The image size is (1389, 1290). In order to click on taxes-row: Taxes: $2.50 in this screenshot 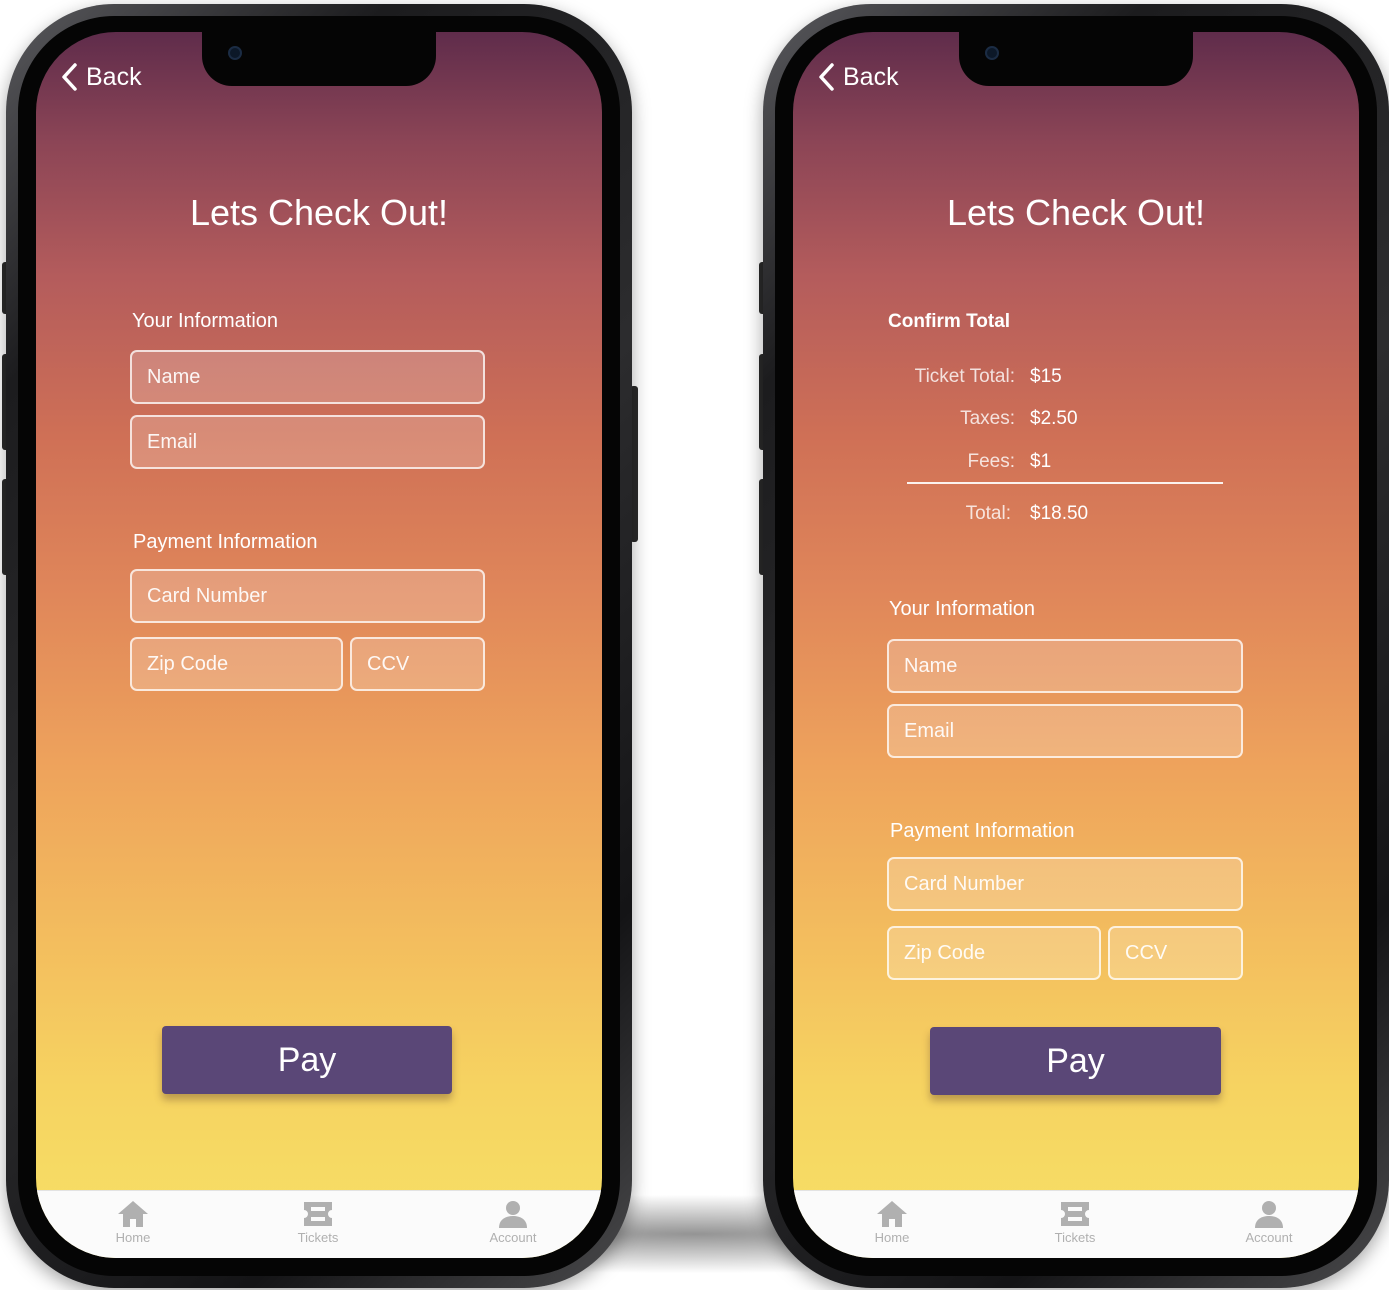, I will do `click(1076, 421)`.